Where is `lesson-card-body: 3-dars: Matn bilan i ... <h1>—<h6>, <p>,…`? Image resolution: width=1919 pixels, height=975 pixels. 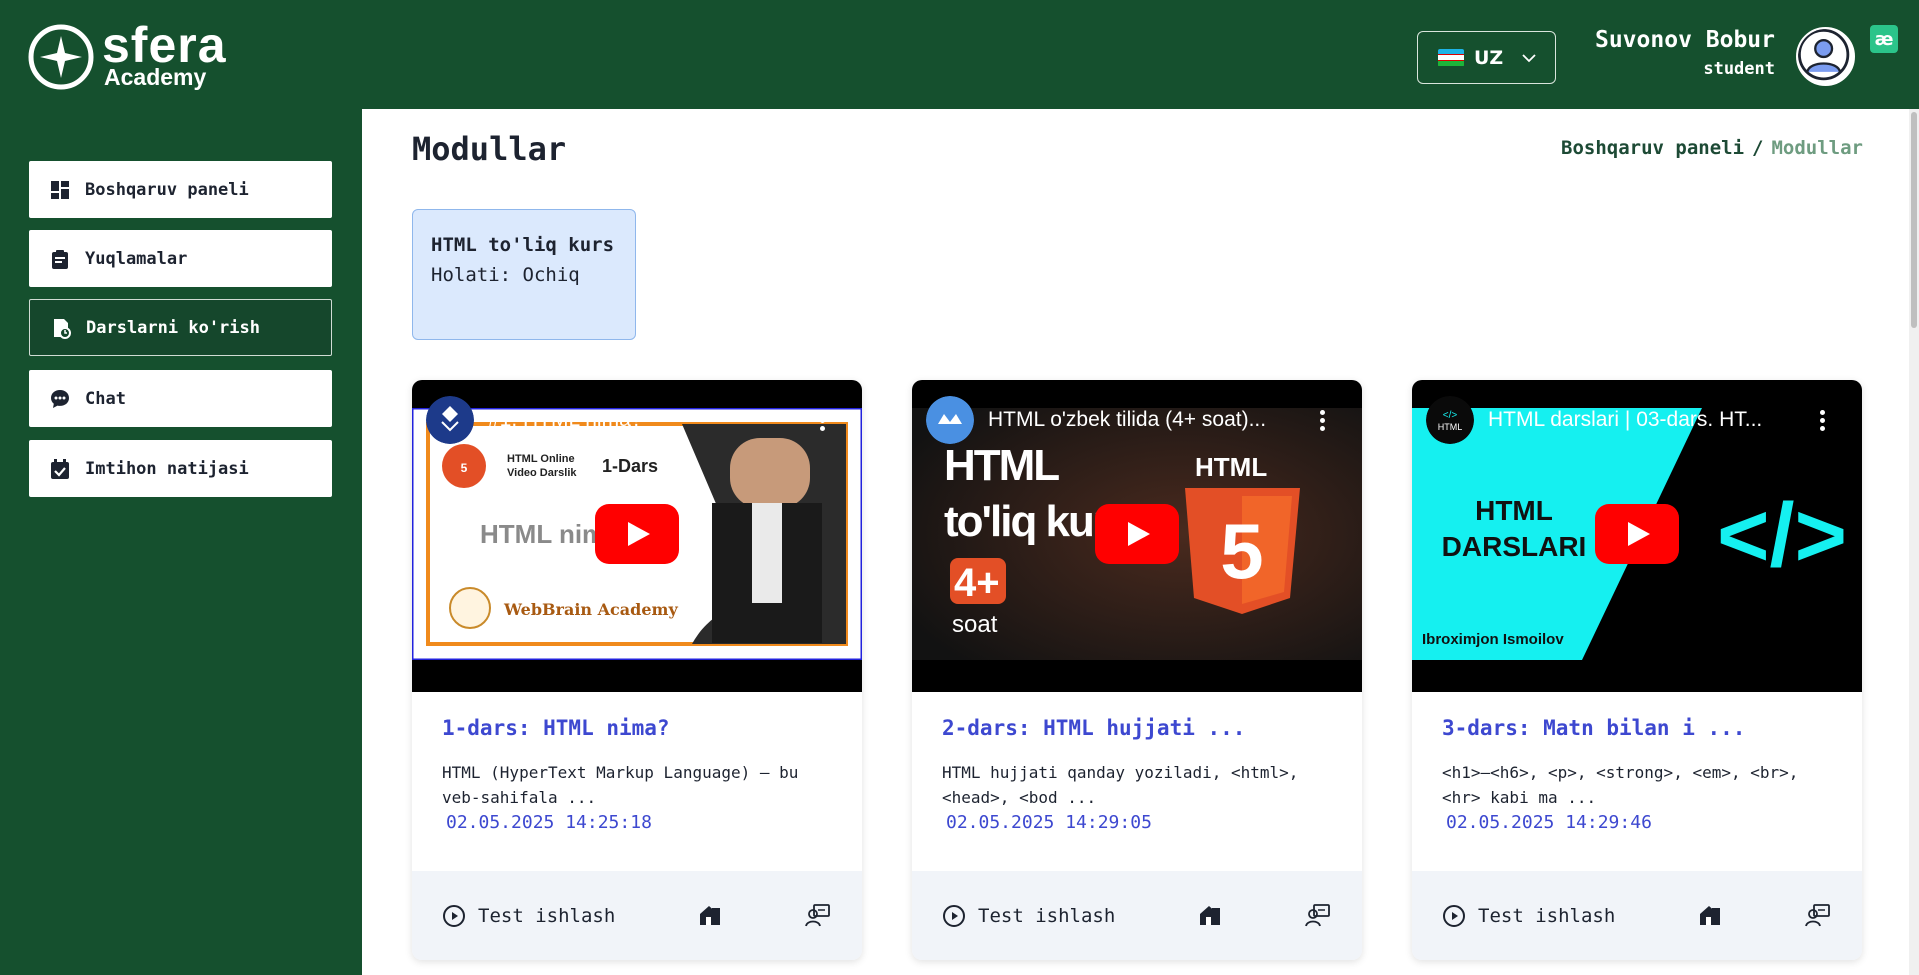
lesson-card-body: 3-dars: Matn bilan i ... <h1>—<h6>, <p>,… is located at coordinates (1642, 774).